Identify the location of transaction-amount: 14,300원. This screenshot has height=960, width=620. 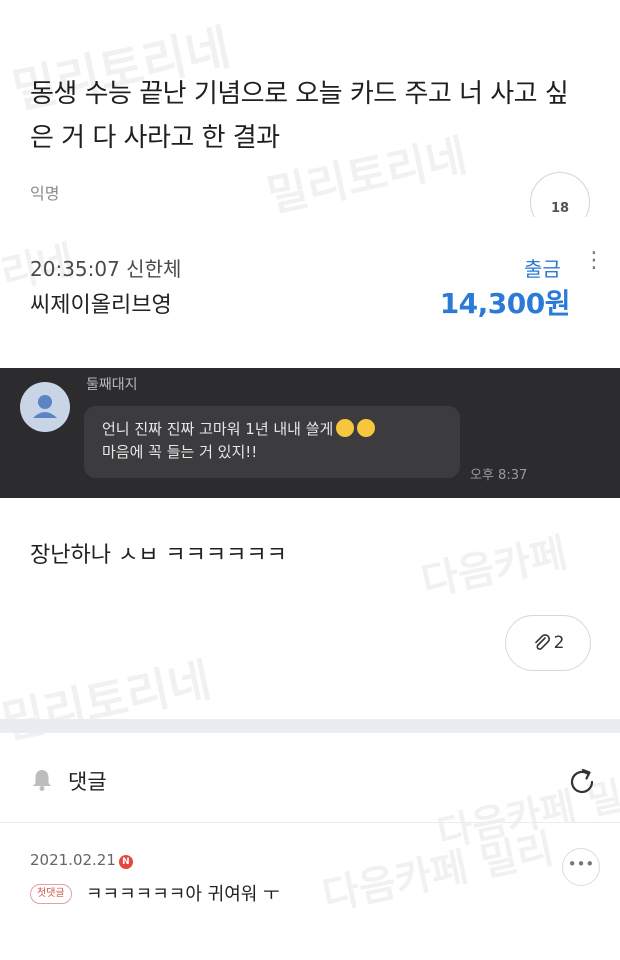
(505, 303).